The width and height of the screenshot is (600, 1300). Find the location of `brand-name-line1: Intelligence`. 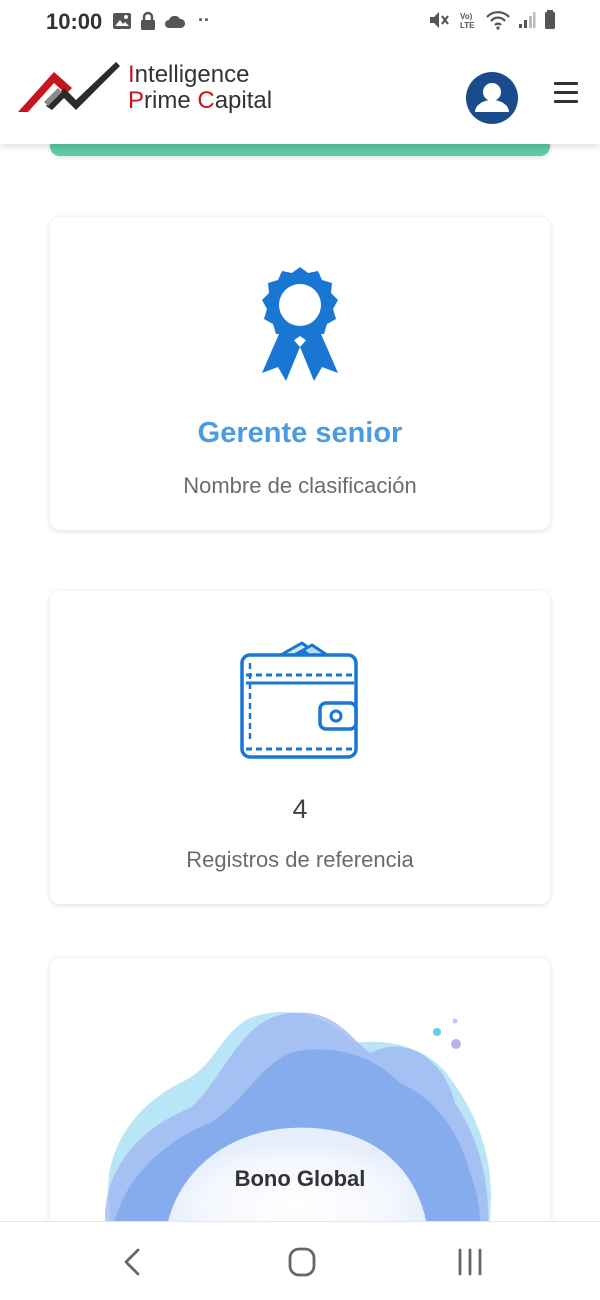

brand-name-line1: Intelligence is located at coordinates (200, 75).